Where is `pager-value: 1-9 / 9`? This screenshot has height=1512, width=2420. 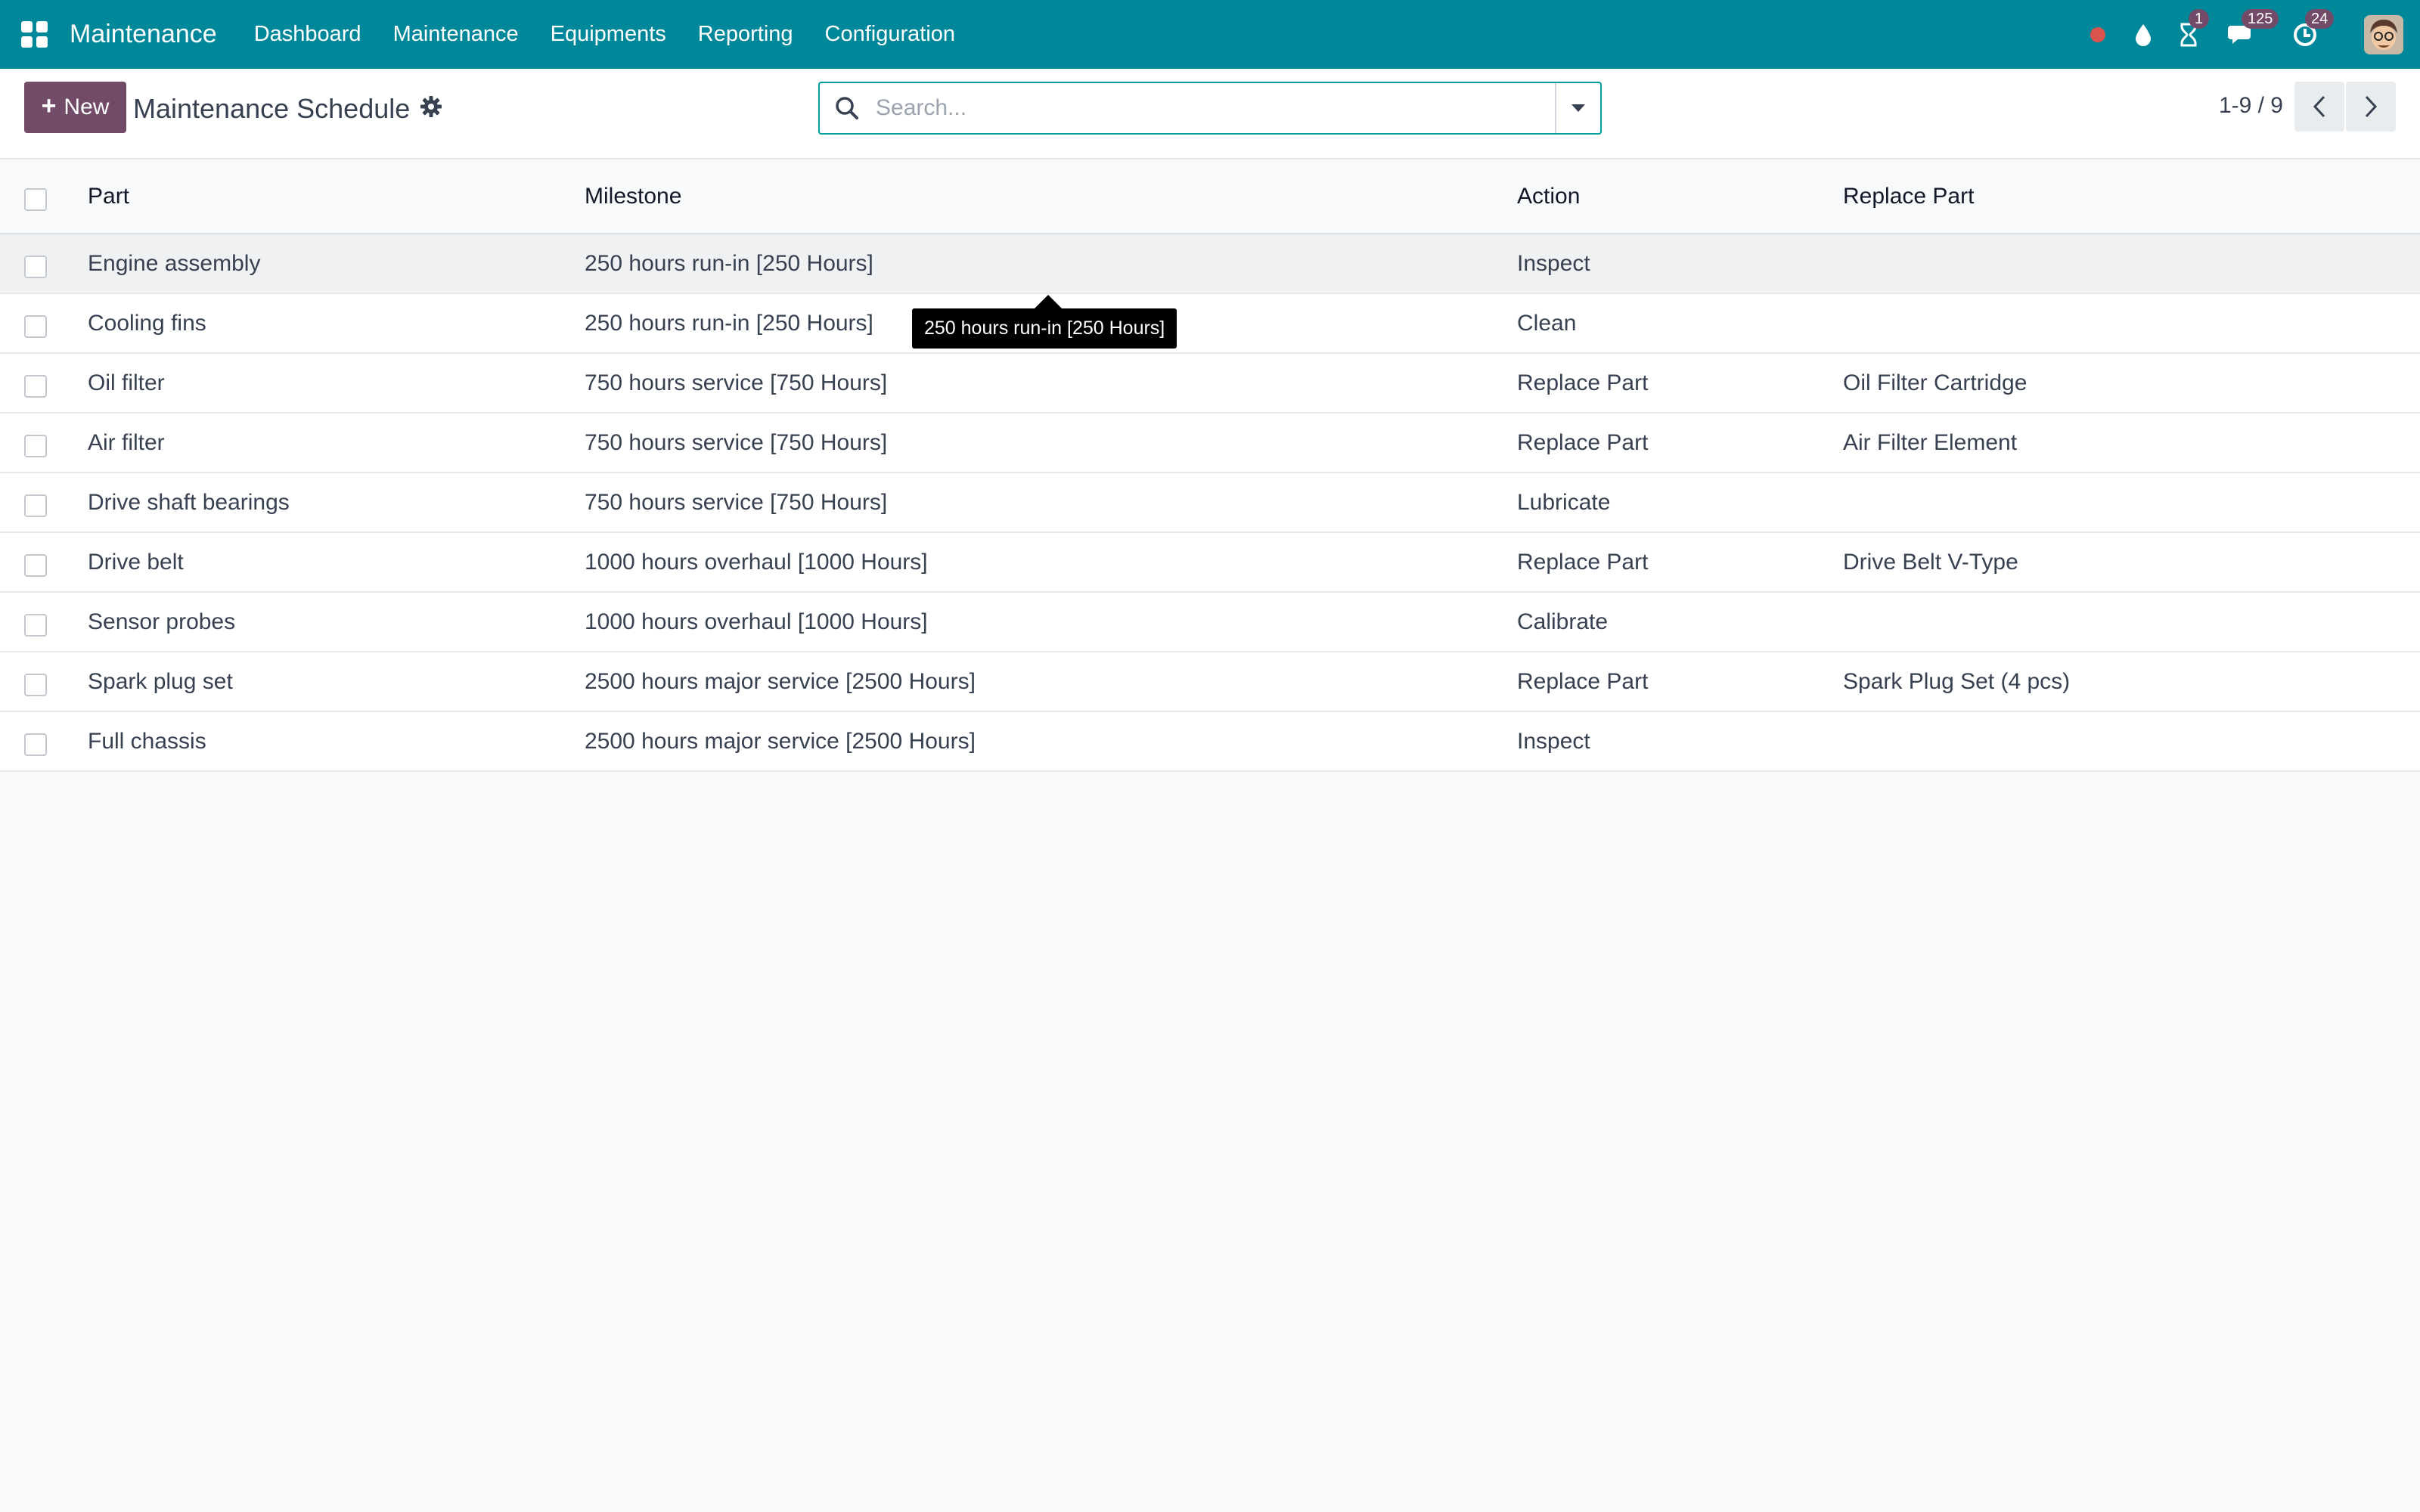
pager-value: 1-9 / 9 is located at coordinates (2251, 106).